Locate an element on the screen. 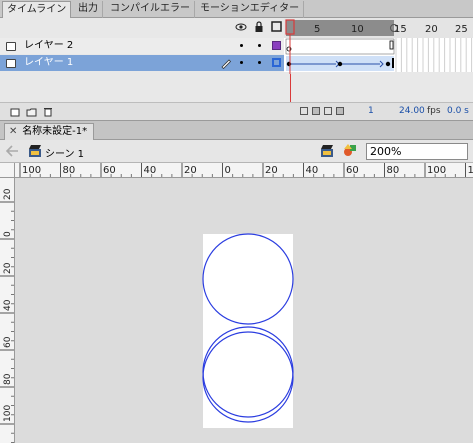 The image size is (473, 443). tab-output-label: 出力 is located at coordinates (88, 8).